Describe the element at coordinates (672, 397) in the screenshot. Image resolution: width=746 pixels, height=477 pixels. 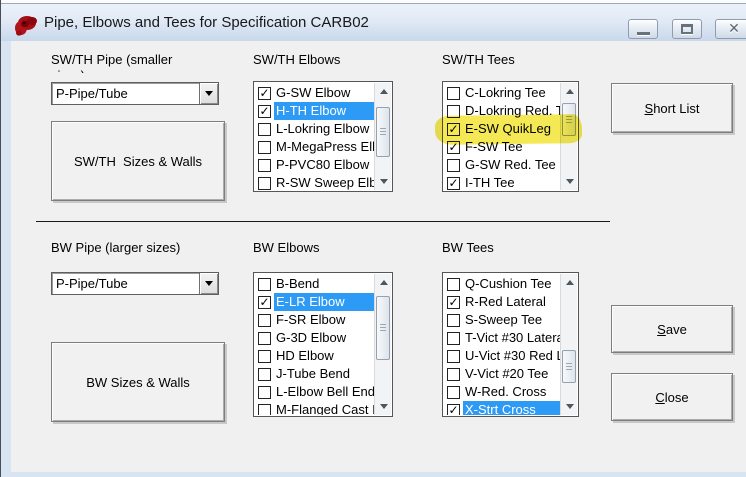
I see `close-action-button: Close` at that location.